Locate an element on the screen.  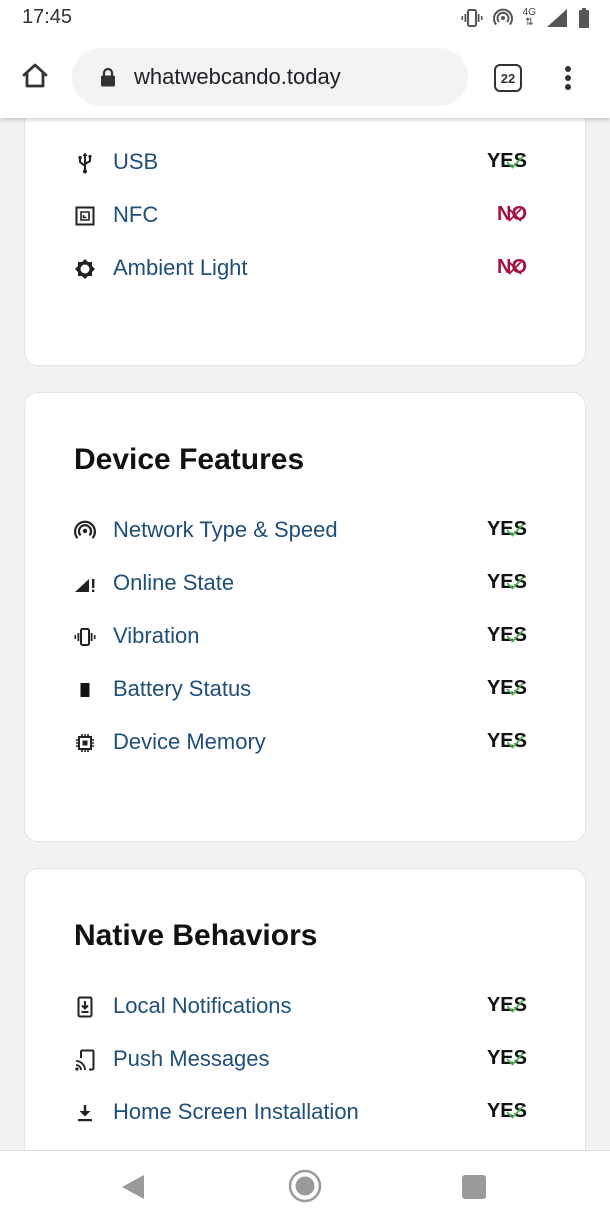
feature-label: USB is located at coordinates (135, 162).